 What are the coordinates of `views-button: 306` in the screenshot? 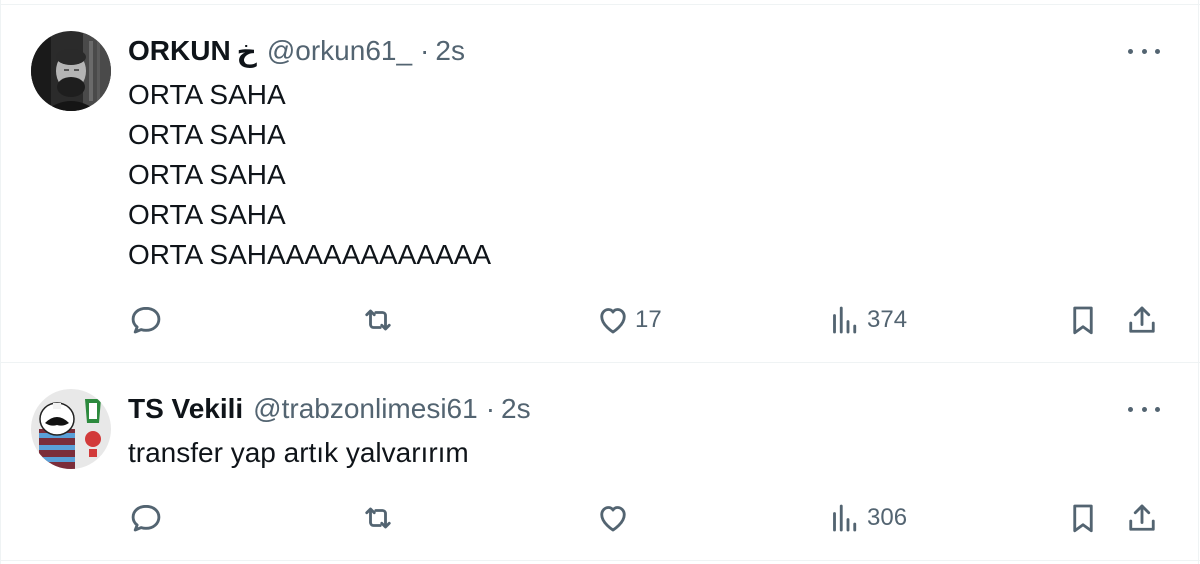 It's located at (867, 518).